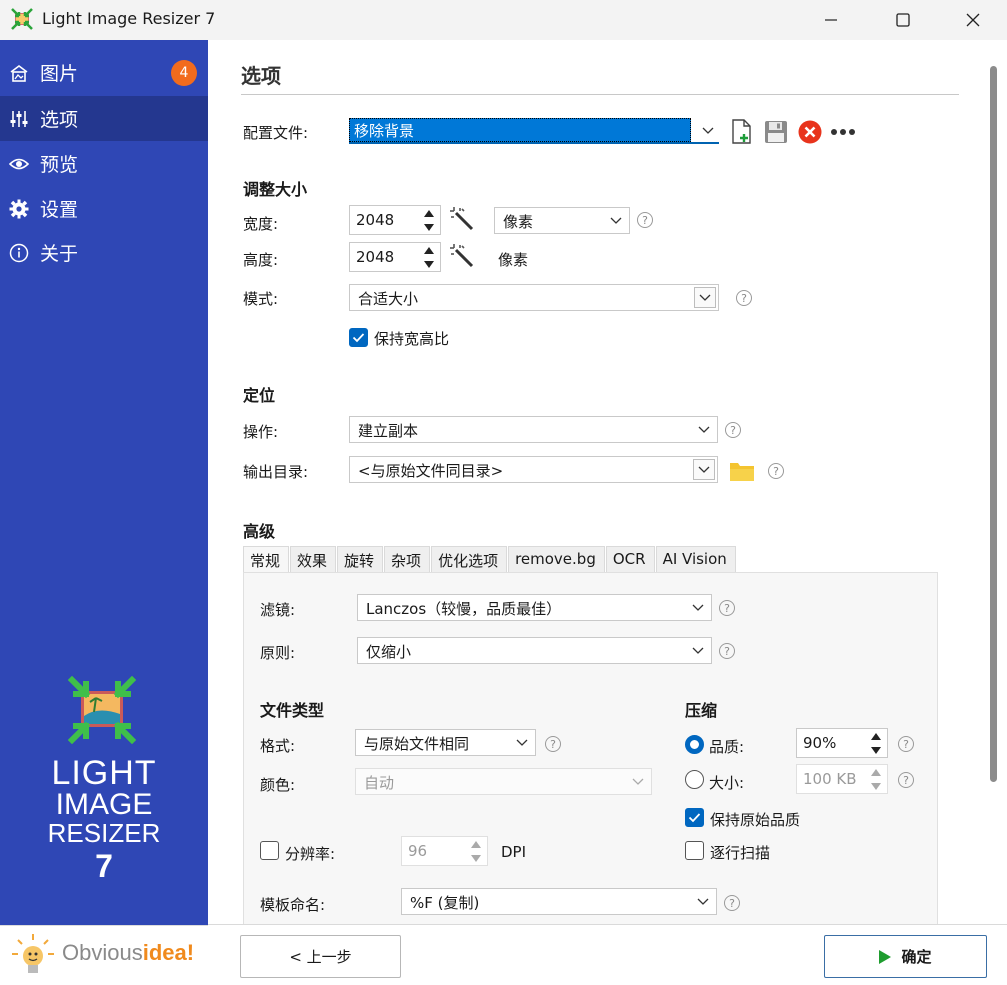  What do you see at coordinates (993, 424) in the screenshot?
I see `scrollbar` at bounding box center [993, 424].